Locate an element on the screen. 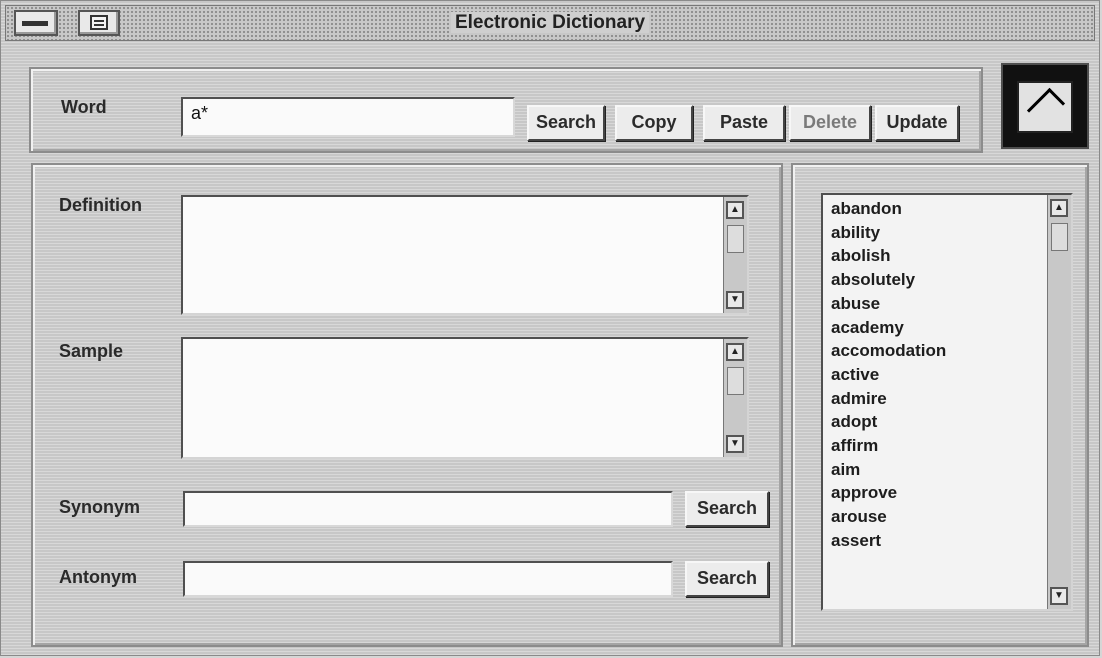 The width and height of the screenshot is (1102, 658). word-list-scrollbar: ▲ ▼ is located at coordinates (1059, 402).